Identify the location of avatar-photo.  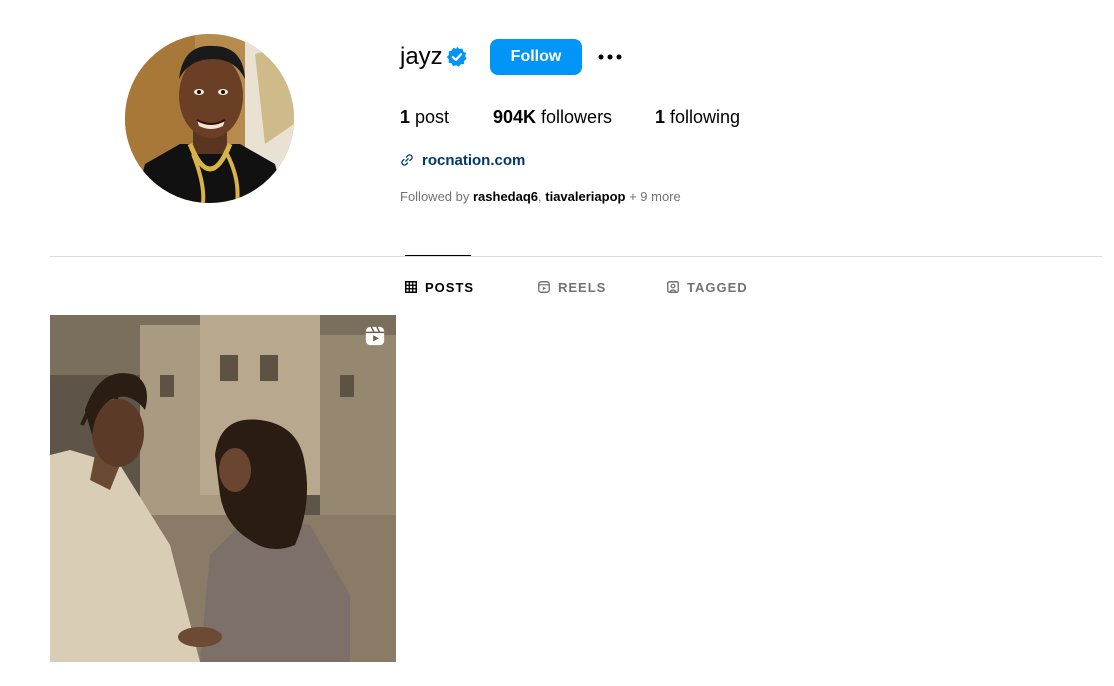
(209, 118).